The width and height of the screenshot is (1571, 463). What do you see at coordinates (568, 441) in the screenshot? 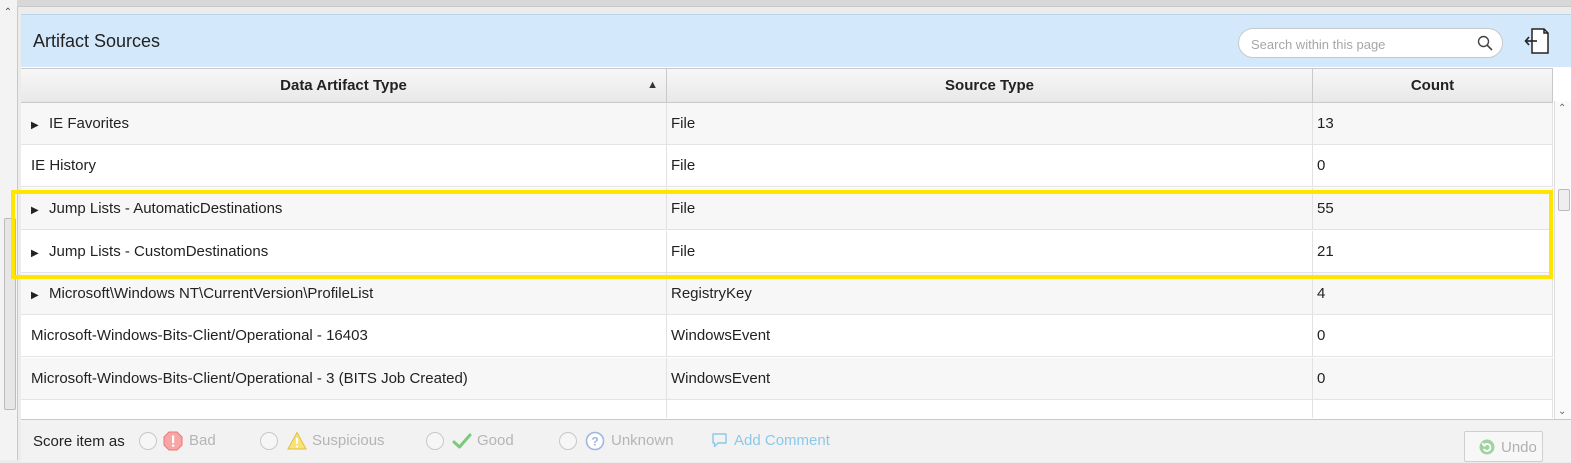
I see `radio-unknown` at bounding box center [568, 441].